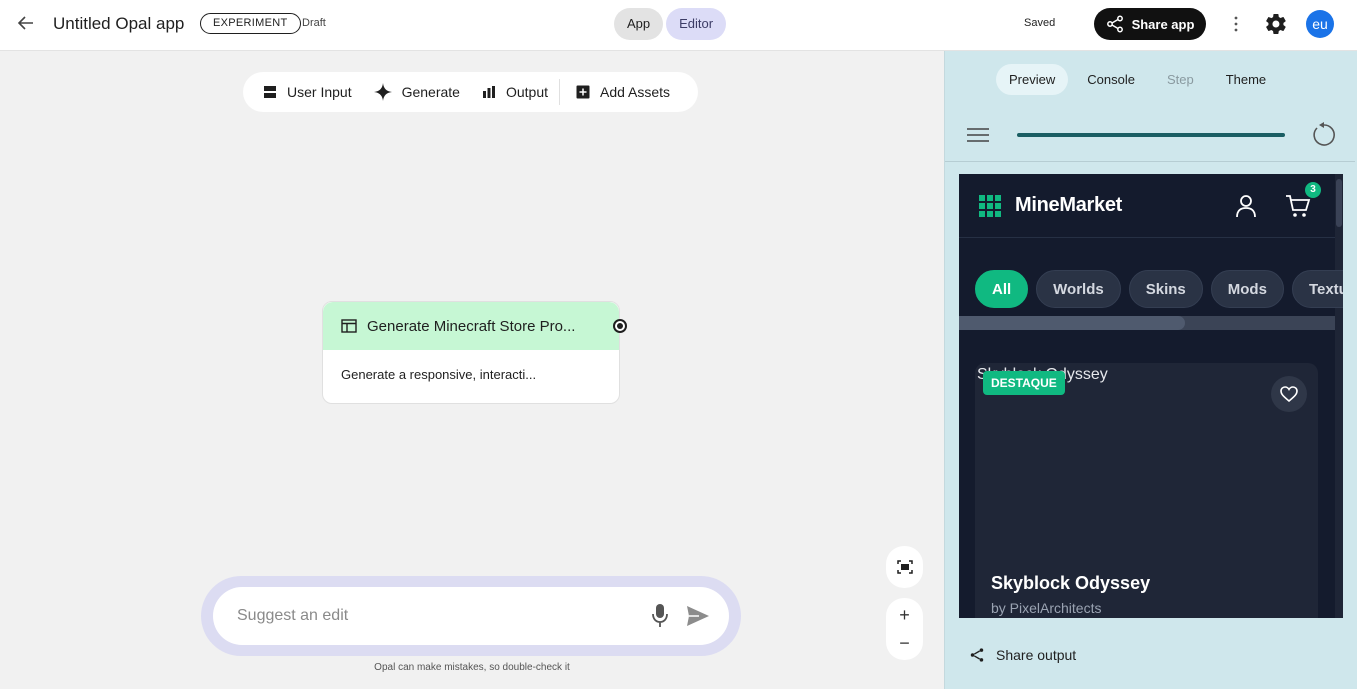  I want to click on category-filters: All Worlds Skins Mods Textu, so click(1159, 289).